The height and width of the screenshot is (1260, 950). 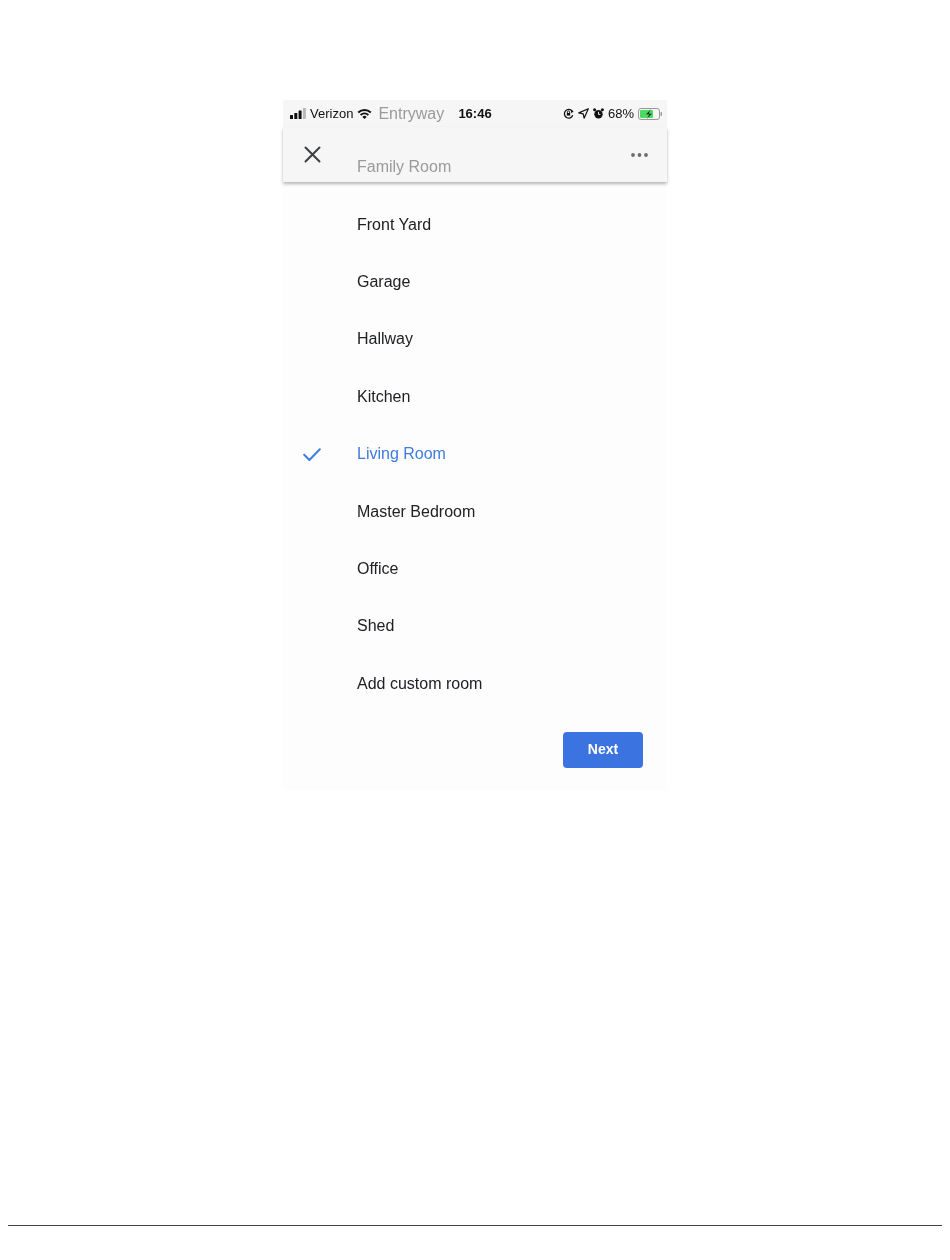 I want to click on carrier-name: Verizon, so click(x=332, y=113).